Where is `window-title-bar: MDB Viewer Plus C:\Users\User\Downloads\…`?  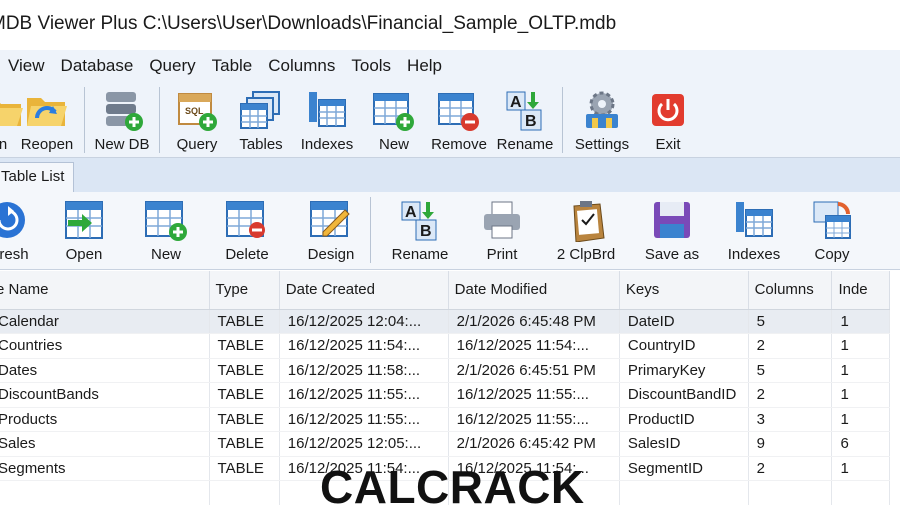 window-title-bar: MDB Viewer Plus C:\Users\User\Downloads\… is located at coordinates (450, 24).